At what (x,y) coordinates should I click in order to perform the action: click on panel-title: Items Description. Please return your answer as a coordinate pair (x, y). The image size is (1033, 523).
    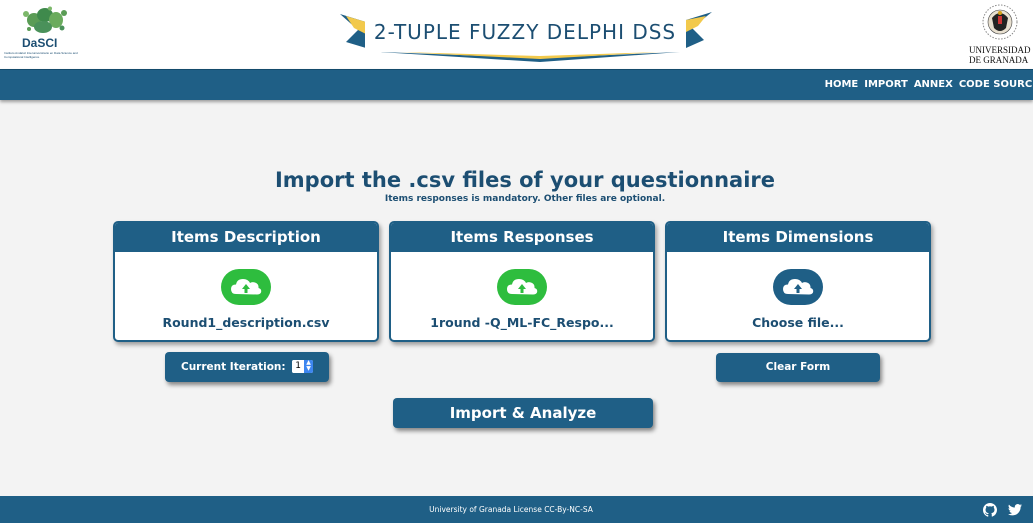
    Looking at the image, I should click on (246, 237).